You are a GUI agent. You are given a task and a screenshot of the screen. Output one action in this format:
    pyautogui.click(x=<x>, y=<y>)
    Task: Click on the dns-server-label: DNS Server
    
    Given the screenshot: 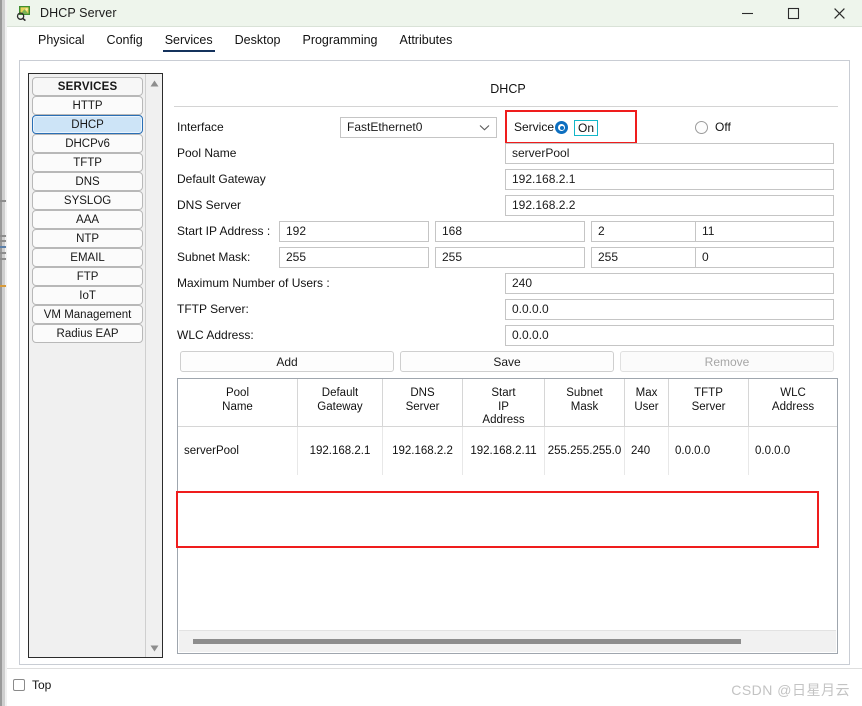 What is the action you would take?
    pyautogui.click(x=209, y=205)
    